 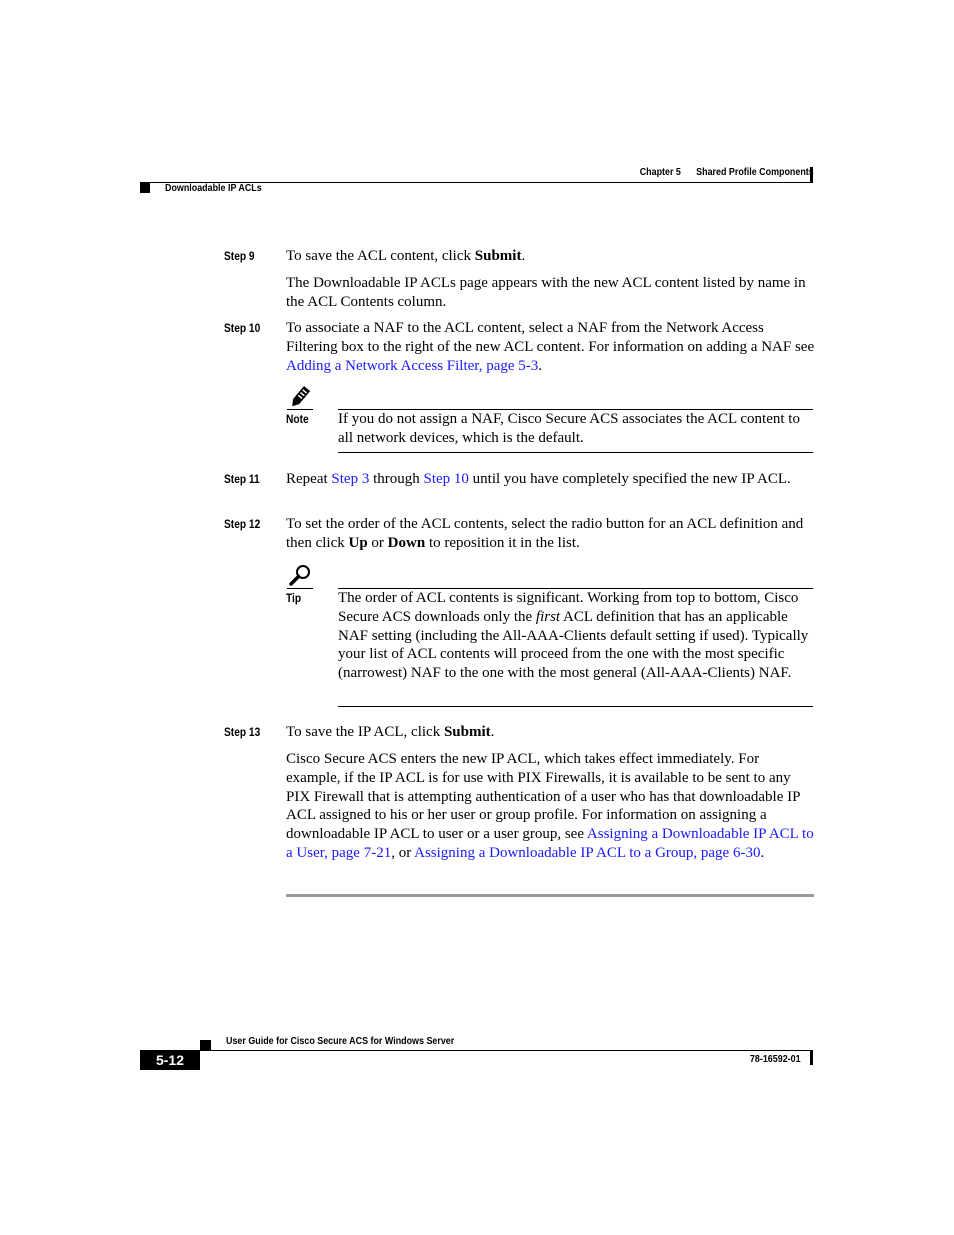 What do you see at coordinates (300, 398) in the screenshot?
I see `pencil-icon` at bounding box center [300, 398].